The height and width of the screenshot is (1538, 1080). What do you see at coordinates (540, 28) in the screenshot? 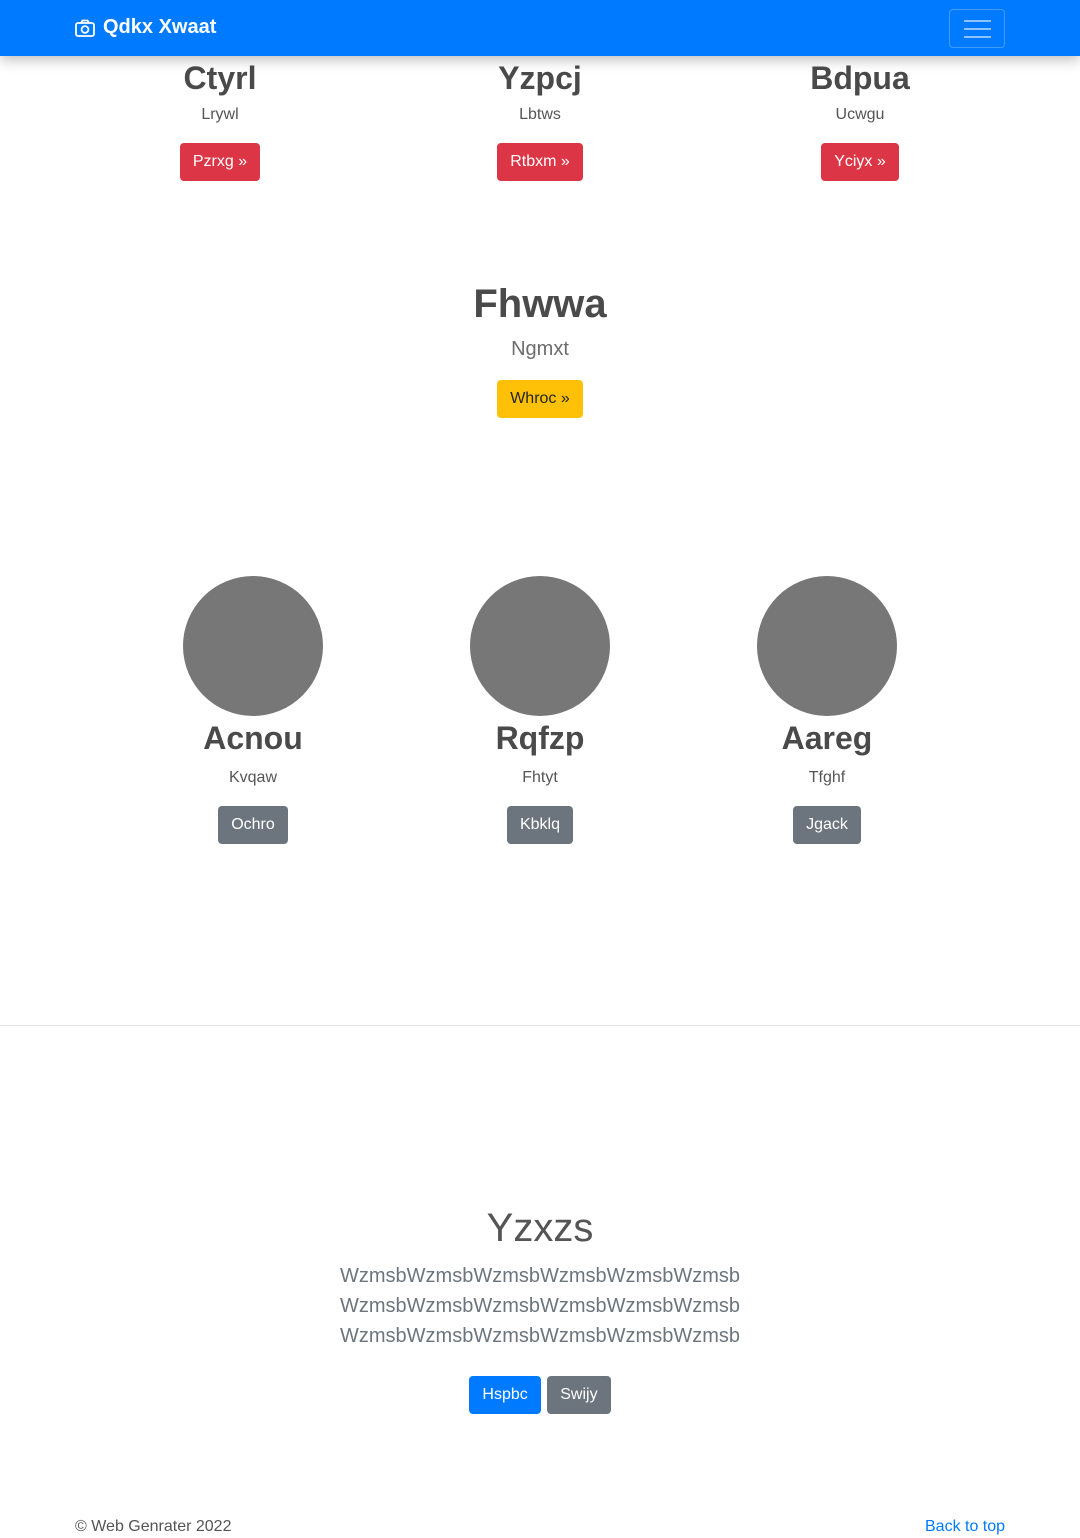
I see `navbar: Qdkx Xwaat` at bounding box center [540, 28].